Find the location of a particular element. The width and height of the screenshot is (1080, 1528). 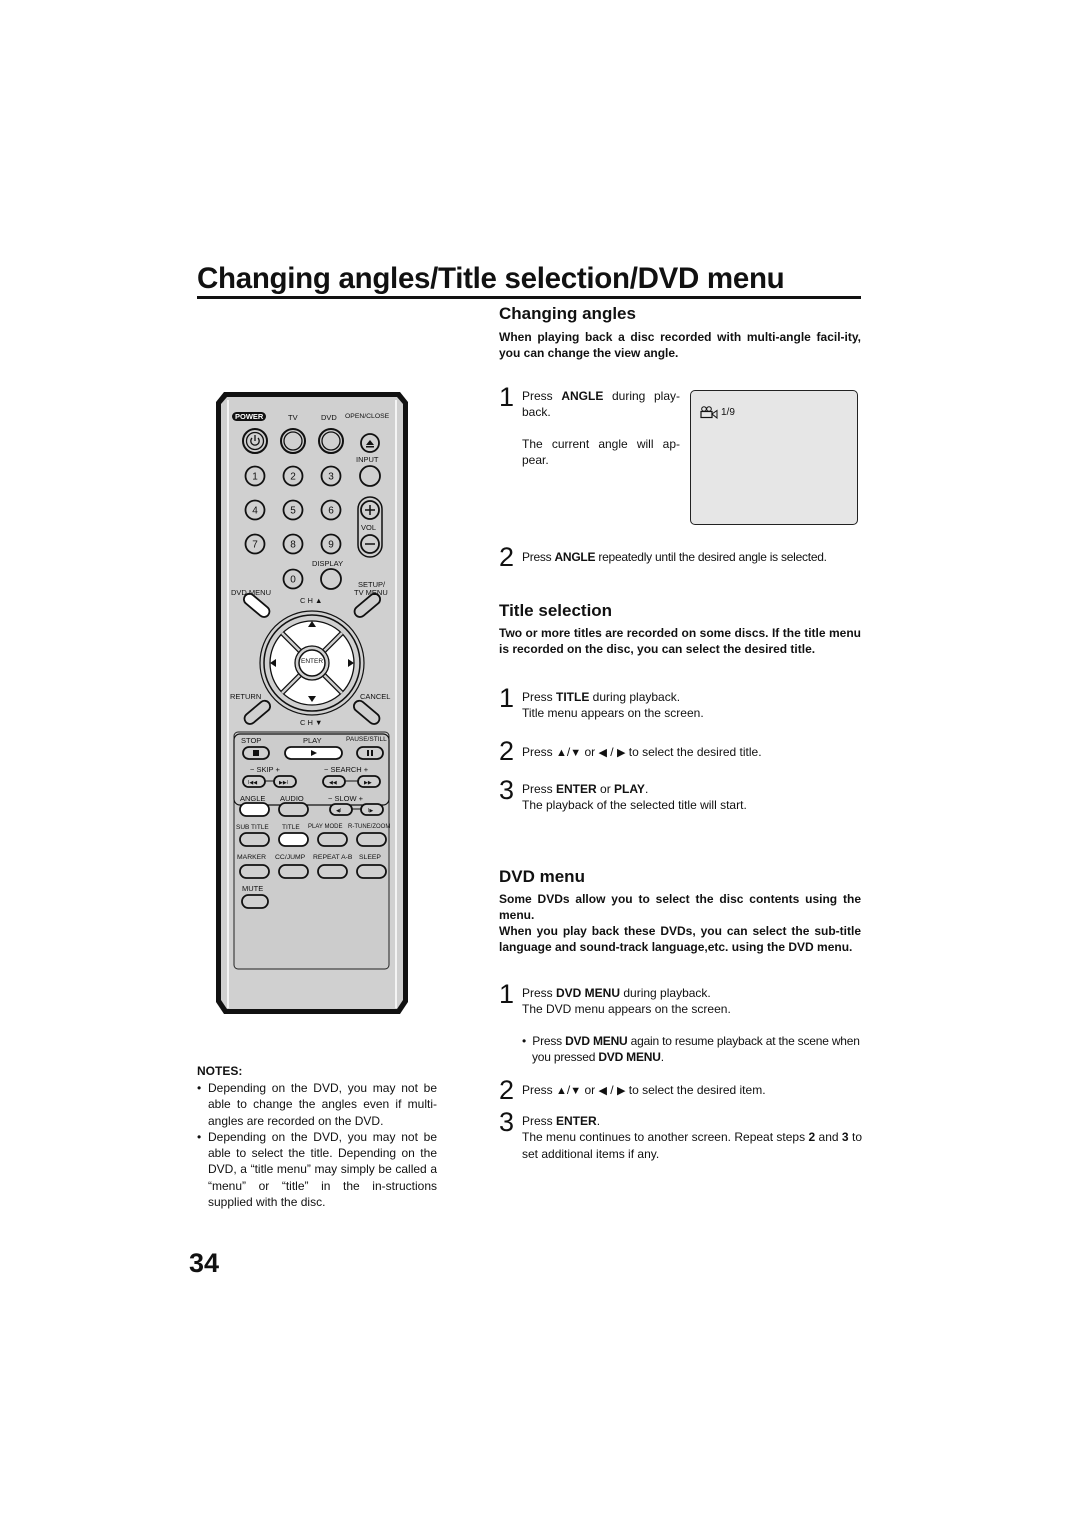

remote-digit-label: 4 is located at coordinates (255, 511).